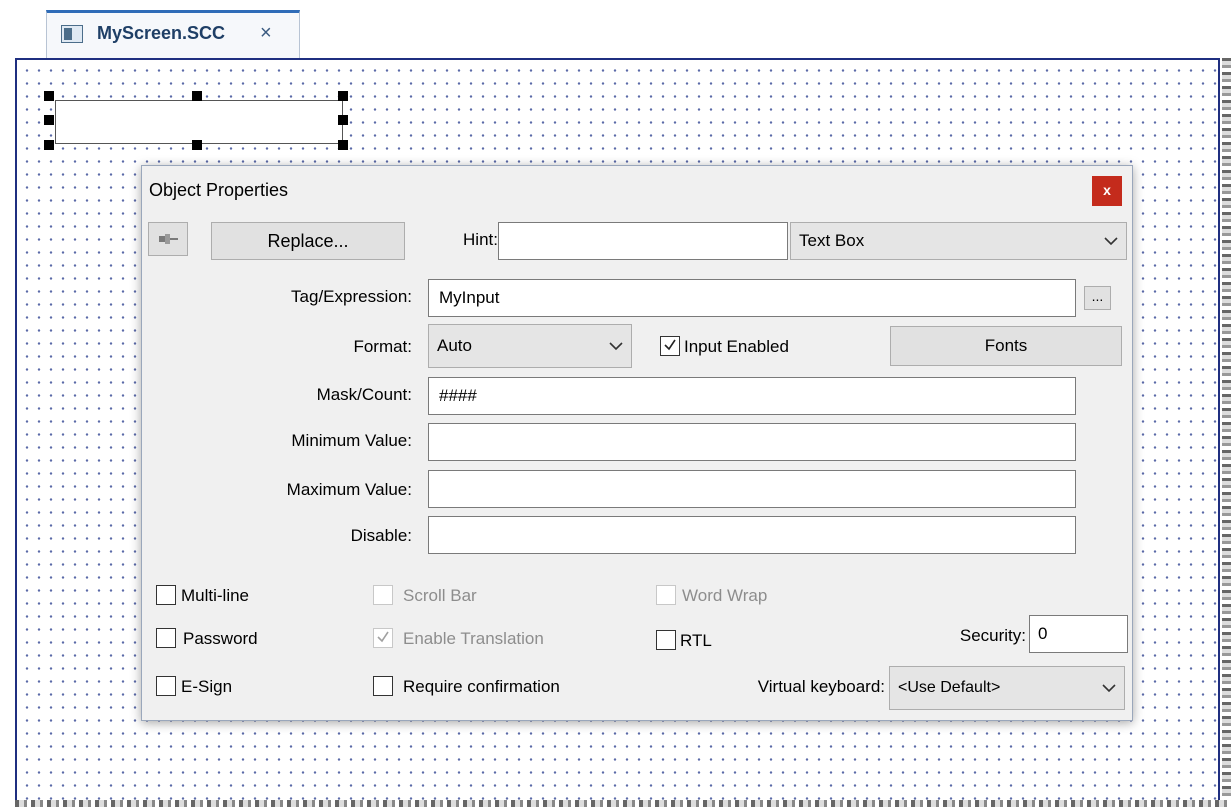  What do you see at coordinates (752, 298) in the screenshot?
I see `tag-expression-input: MyInput` at bounding box center [752, 298].